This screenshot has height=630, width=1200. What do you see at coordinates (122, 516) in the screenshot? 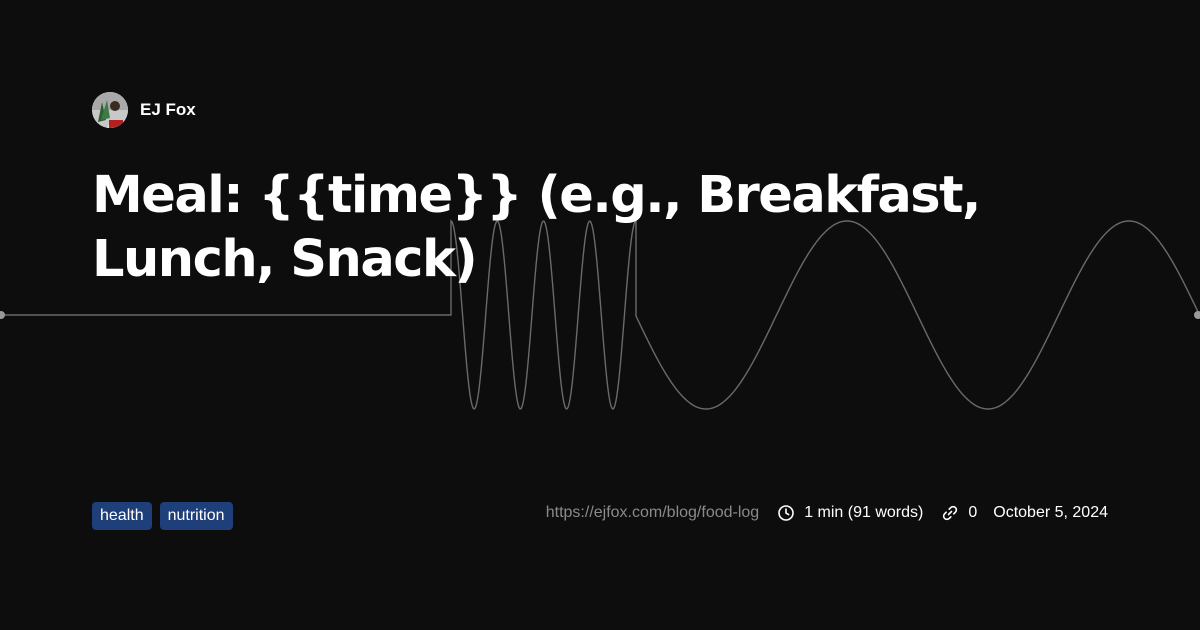
I see `tag-health: health` at bounding box center [122, 516].